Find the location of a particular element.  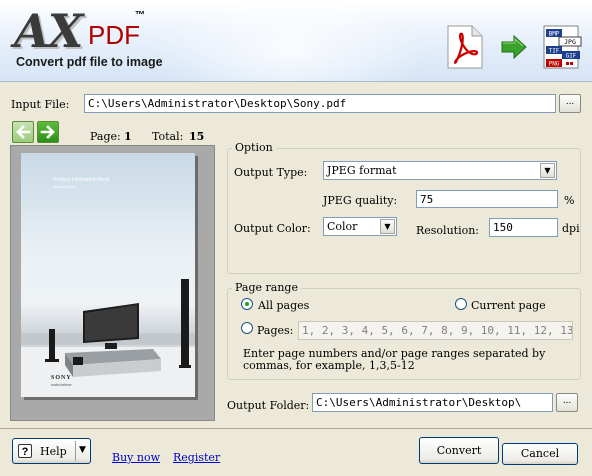

help-button: ? Help ▼ is located at coordinates (51, 451).